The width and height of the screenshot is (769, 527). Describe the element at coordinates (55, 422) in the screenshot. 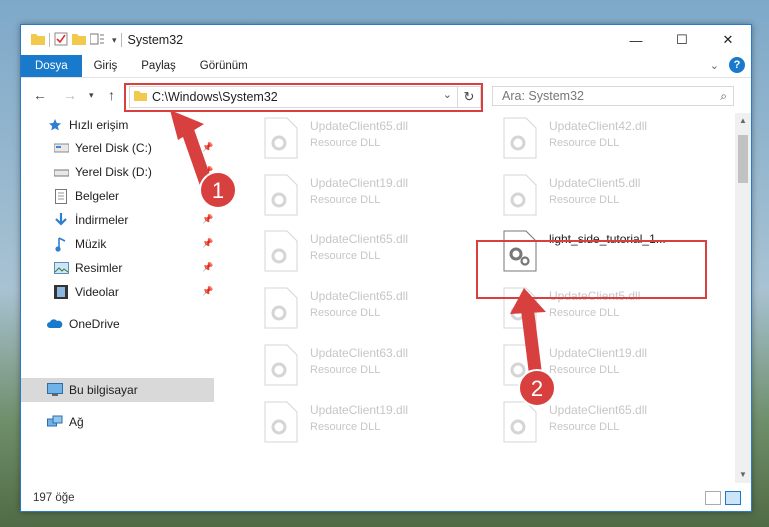

I see `network-icon` at that location.